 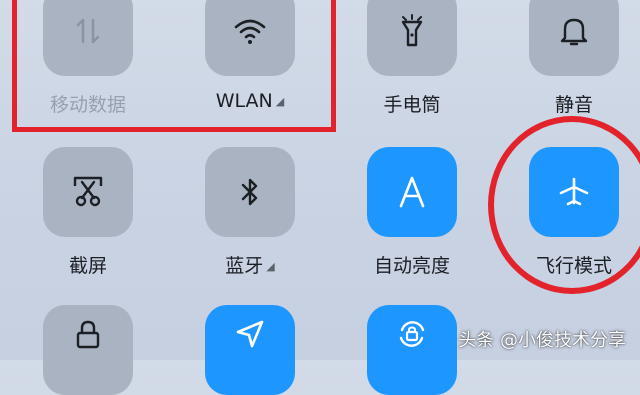 I want to click on bluetooth-icon, so click(x=250, y=192).